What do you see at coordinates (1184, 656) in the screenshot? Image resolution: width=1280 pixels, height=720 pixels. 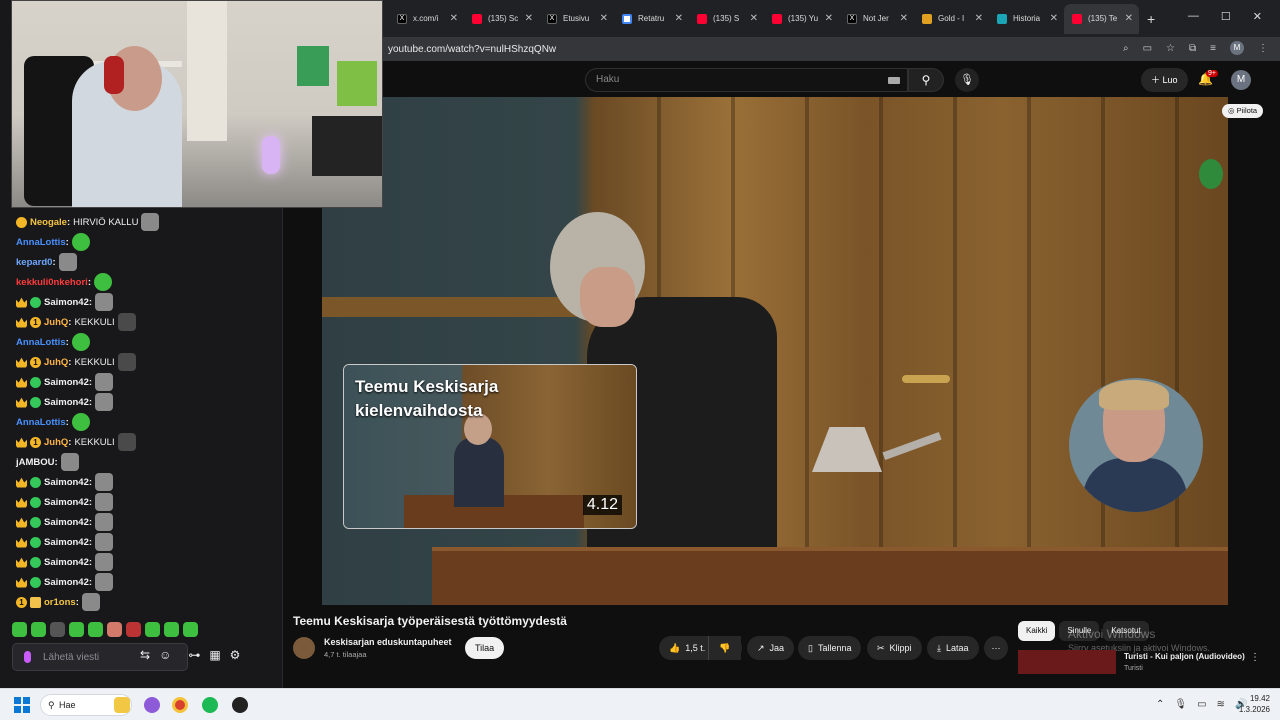 I see `recommended-video-title: Turisti - Kui paljon (Audiovideo)` at bounding box center [1184, 656].